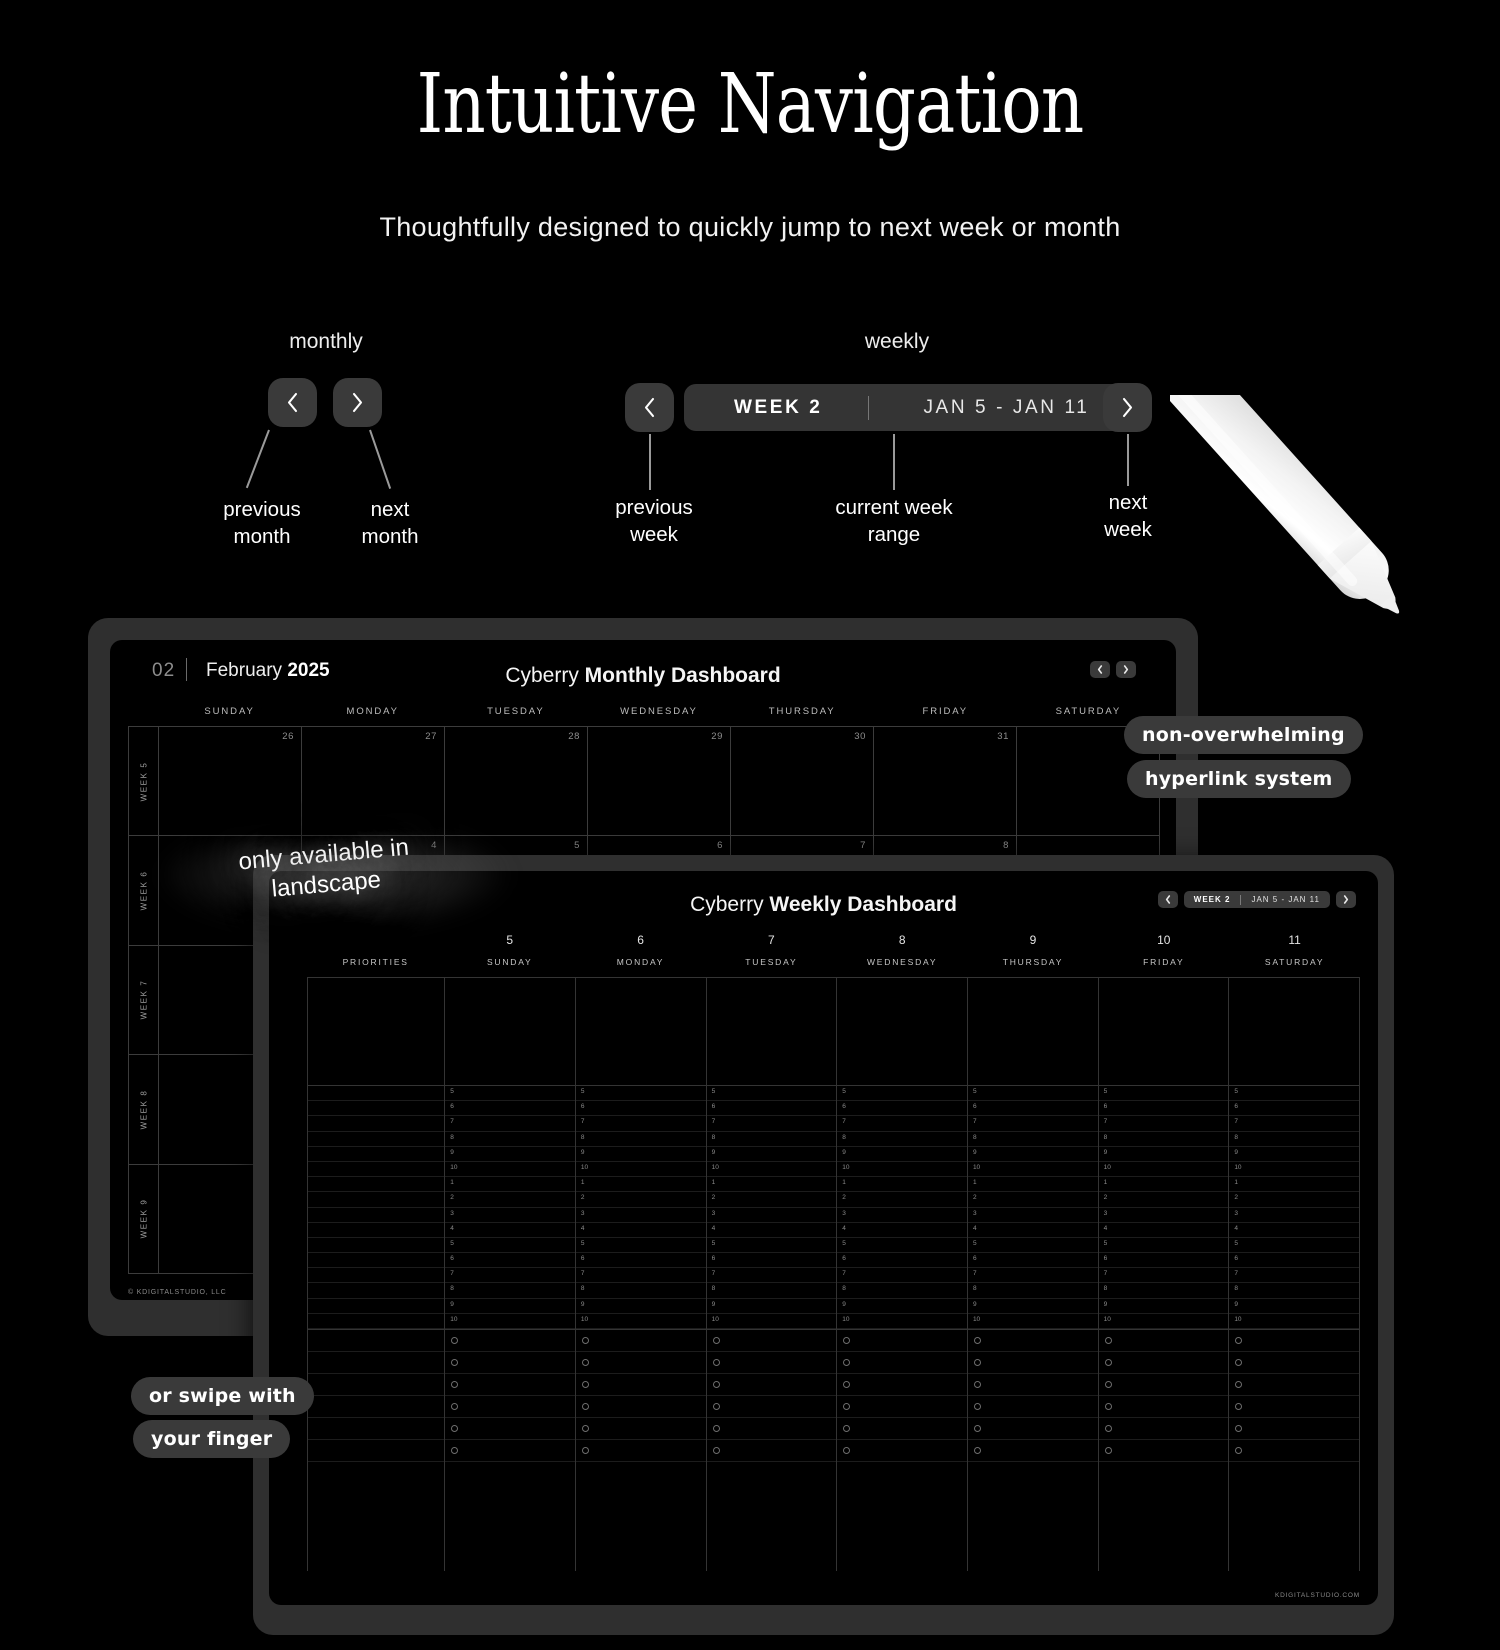 The height and width of the screenshot is (1650, 1500). I want to click on weekly-column-header: 5 SUNDAY, so click(509, 954).